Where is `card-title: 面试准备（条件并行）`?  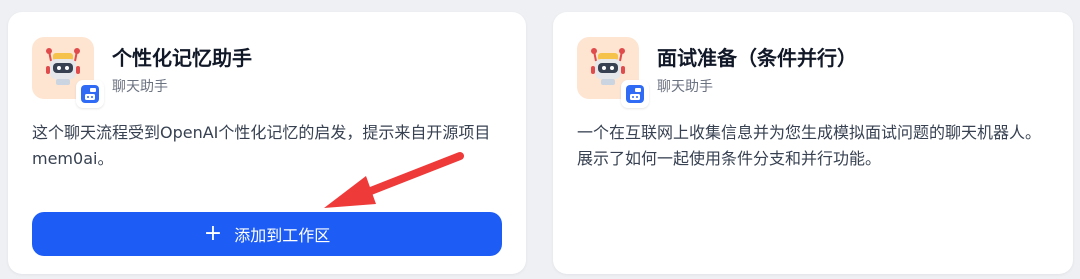
card-title: 面试准备（条件并行） is located at coordinates (757, 58).